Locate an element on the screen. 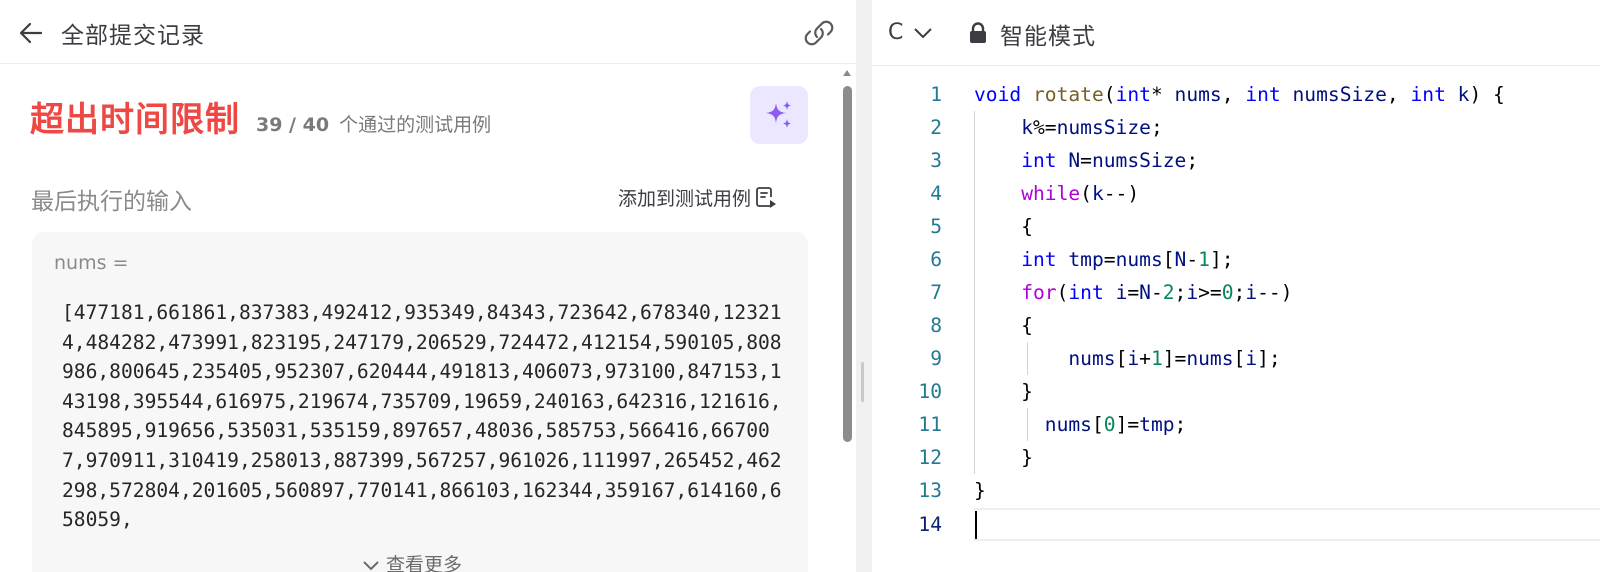 Image resolution: width=1600 pixels, height=572 pixels. line-number: 1 is located at coordinates (936, 94).